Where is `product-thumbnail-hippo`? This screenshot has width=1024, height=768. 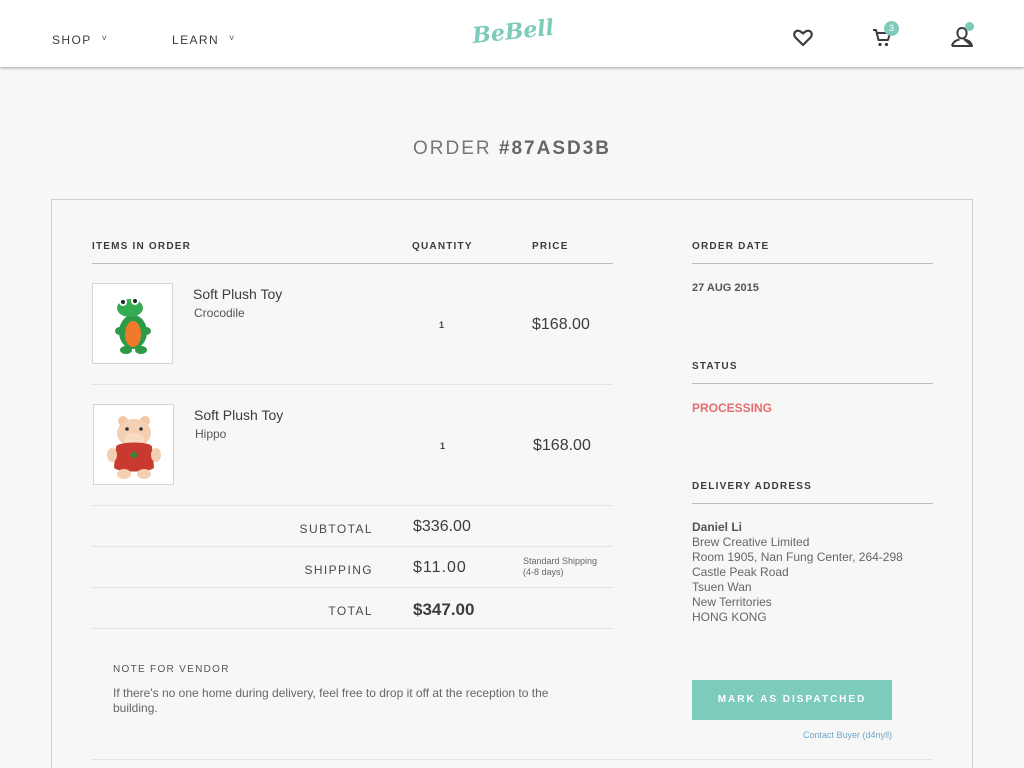
product-thumbnail-hippo is located at coordinates (133, 444).